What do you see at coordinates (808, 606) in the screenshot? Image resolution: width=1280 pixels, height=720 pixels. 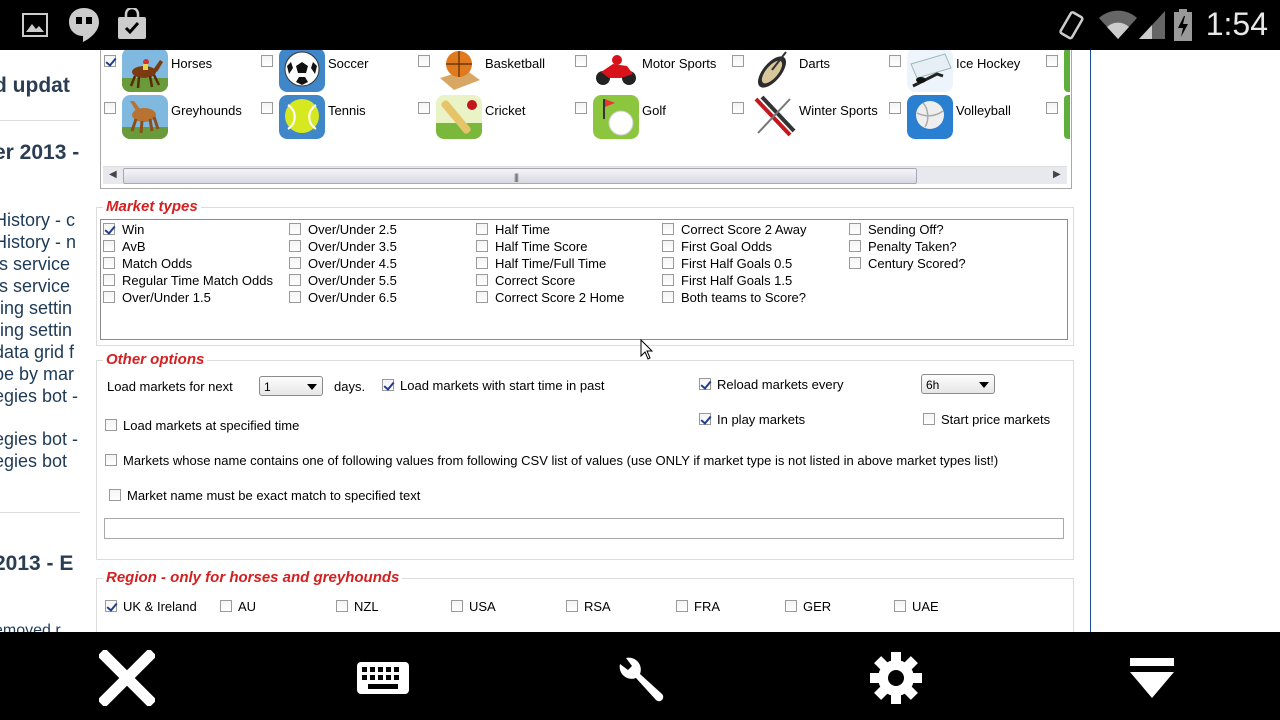 I see `region-item: GER` at bounding box center [808, 606].